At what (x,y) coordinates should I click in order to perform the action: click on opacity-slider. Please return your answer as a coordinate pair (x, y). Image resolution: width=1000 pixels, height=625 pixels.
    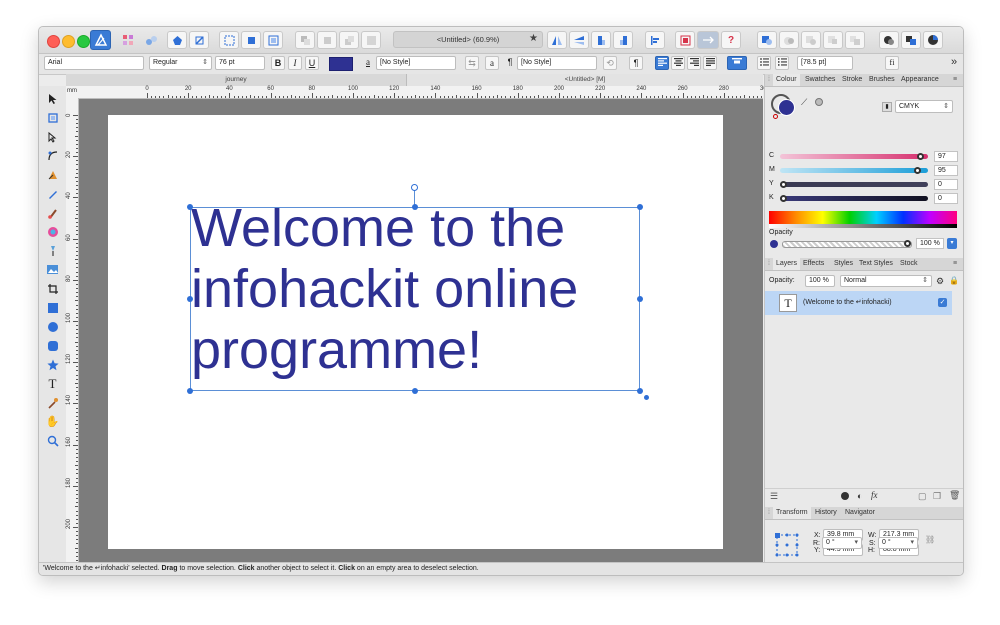
    Looking at the image, I should click on (847, 244).